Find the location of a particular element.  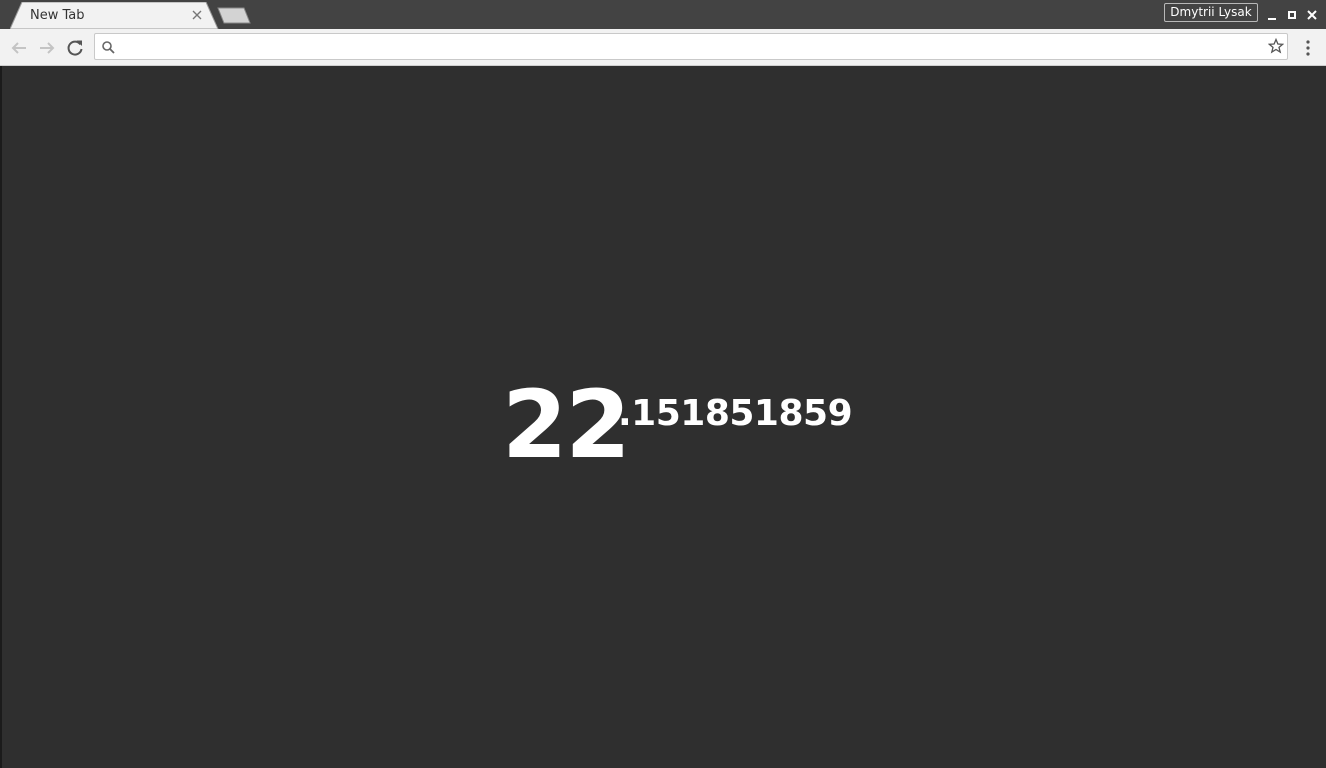

reload-icon is located at coordinates (75, 48).